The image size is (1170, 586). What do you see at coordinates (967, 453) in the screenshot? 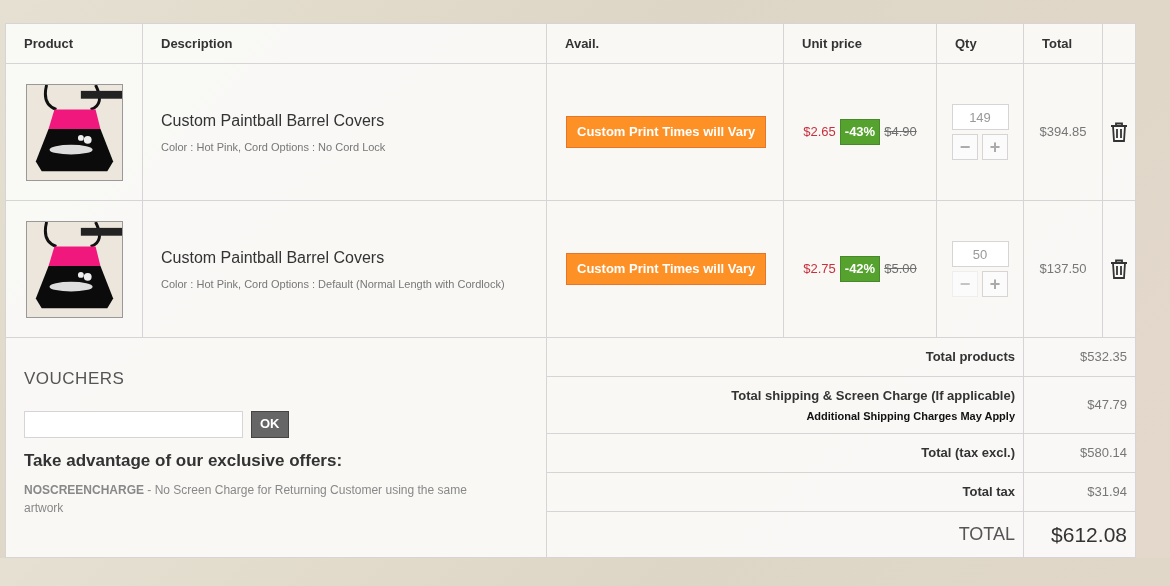
I see `summary-label: Total (tax excl.)` at bounding box center [967, 453].